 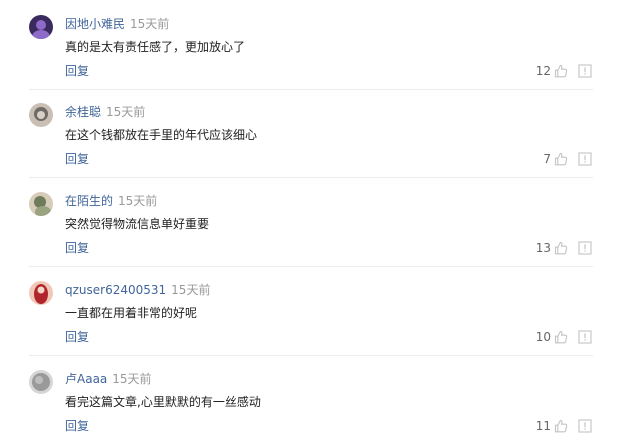 I want to click on comment-text: 突然觉得物流信息单好重要, so click(x=137, y=224).